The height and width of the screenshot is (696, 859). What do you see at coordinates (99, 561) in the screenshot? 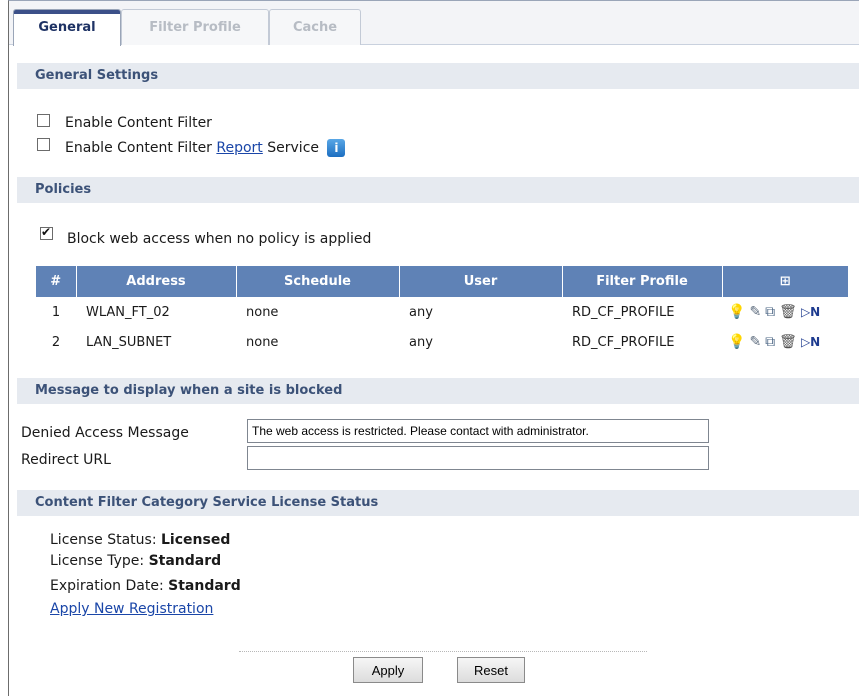
I see `license-type-label: License Type:` at bounding box center [99, 561].